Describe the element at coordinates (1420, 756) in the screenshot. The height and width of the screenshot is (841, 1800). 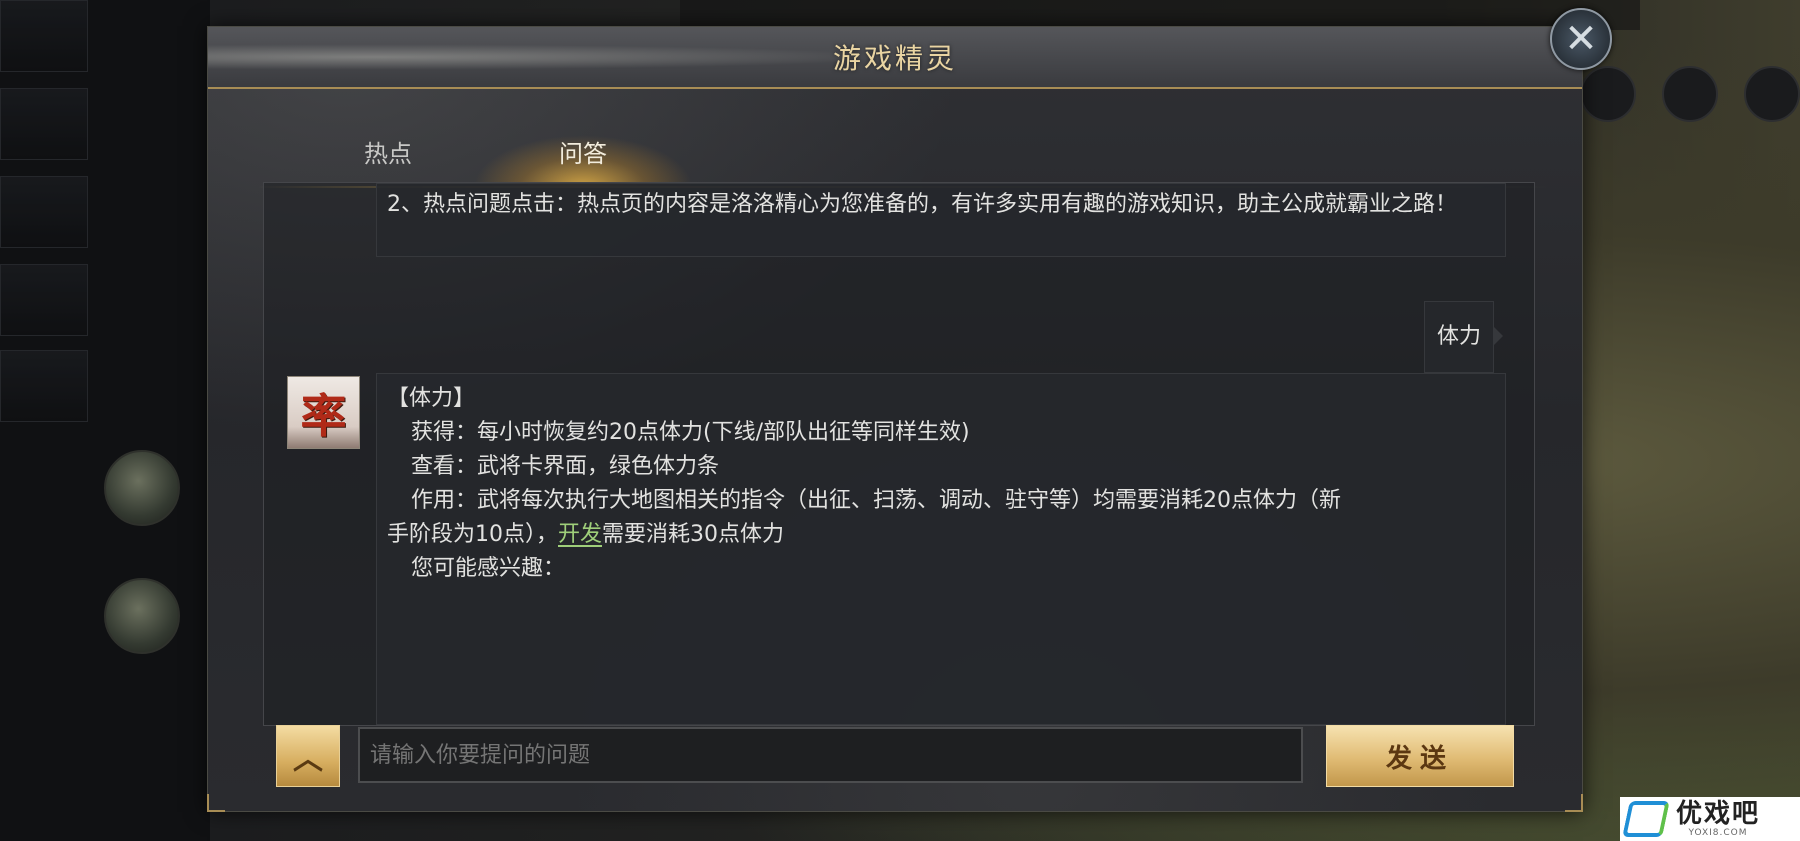
I see `send-button: 发送` at that location.